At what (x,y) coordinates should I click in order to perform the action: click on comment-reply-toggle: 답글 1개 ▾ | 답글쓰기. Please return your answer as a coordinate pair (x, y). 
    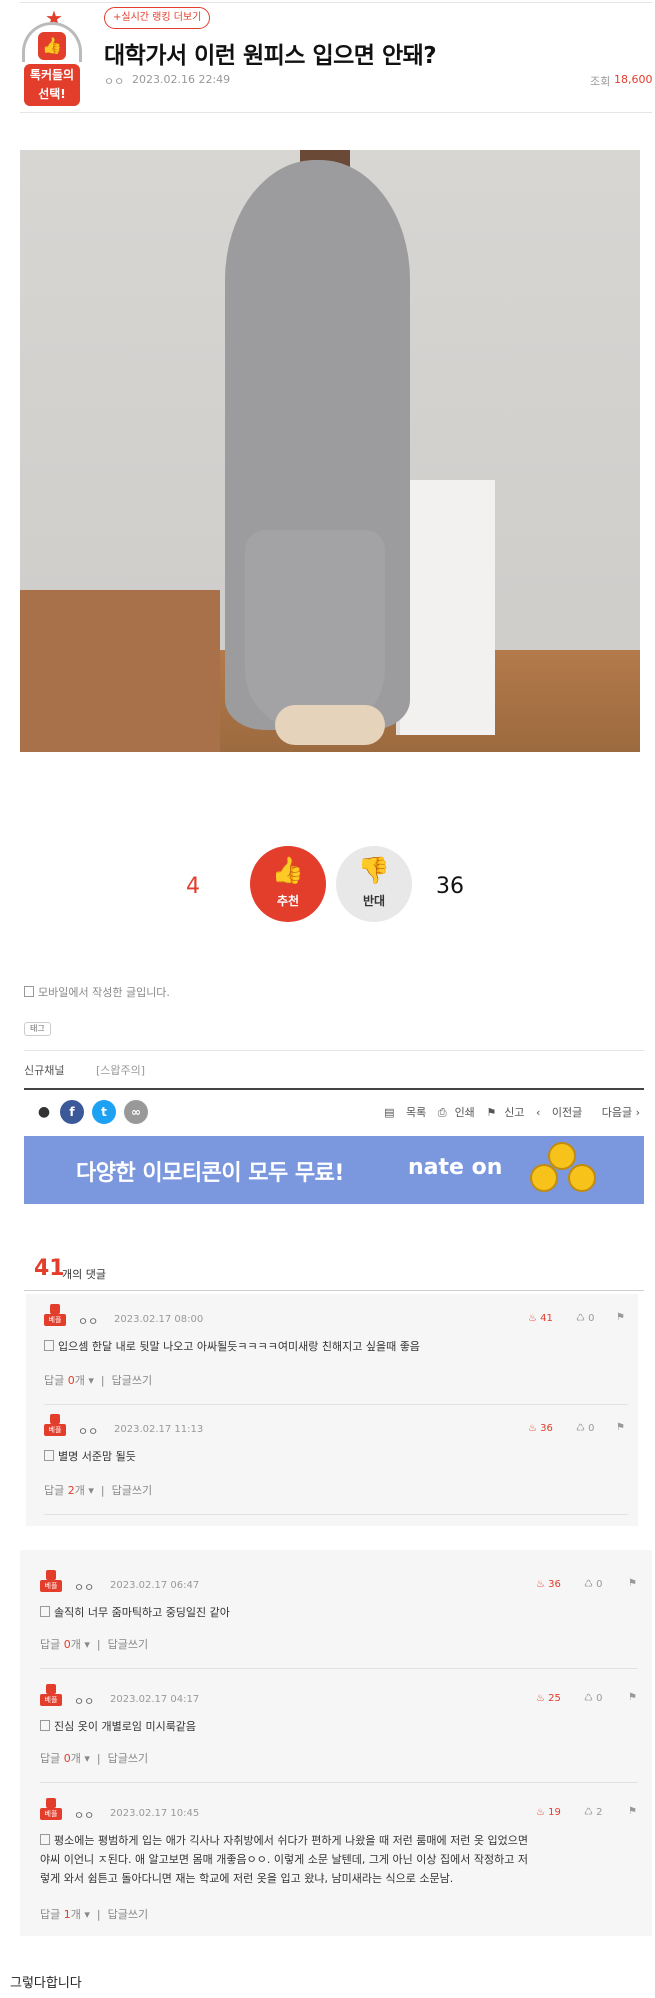
    Looking at the image, I should click on (94, 1914).